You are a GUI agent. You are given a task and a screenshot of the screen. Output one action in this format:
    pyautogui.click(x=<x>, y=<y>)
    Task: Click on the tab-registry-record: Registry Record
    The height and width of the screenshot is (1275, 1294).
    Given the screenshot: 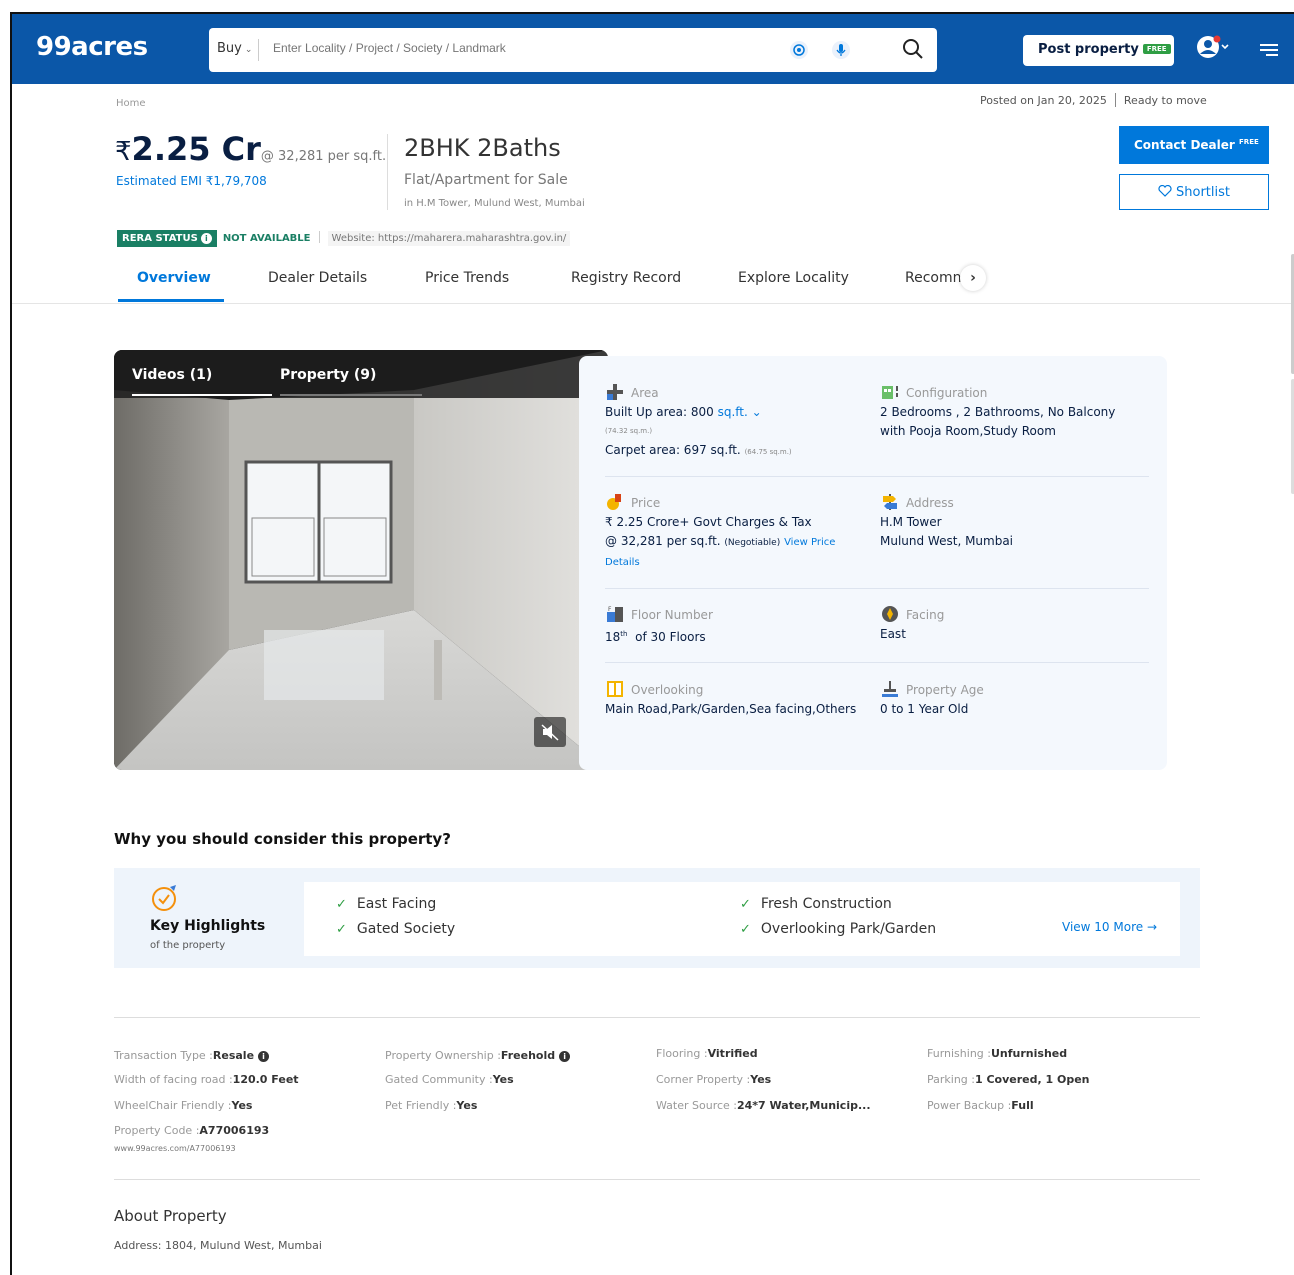 What is the action you would take?
    pyautogui.click(x=626, y=278)
    